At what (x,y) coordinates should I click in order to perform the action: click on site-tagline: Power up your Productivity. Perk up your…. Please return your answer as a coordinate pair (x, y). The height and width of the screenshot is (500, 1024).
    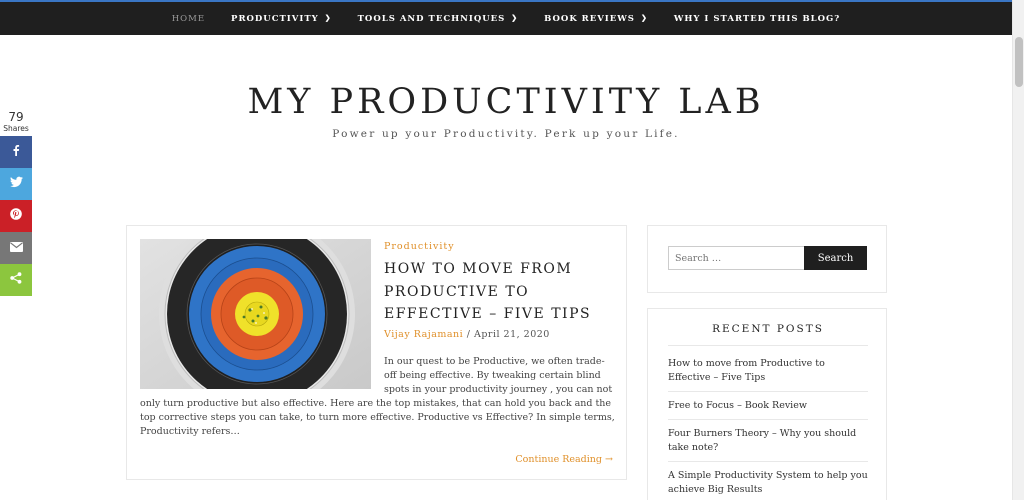
    Looking at the image, I should click on (506, 134).